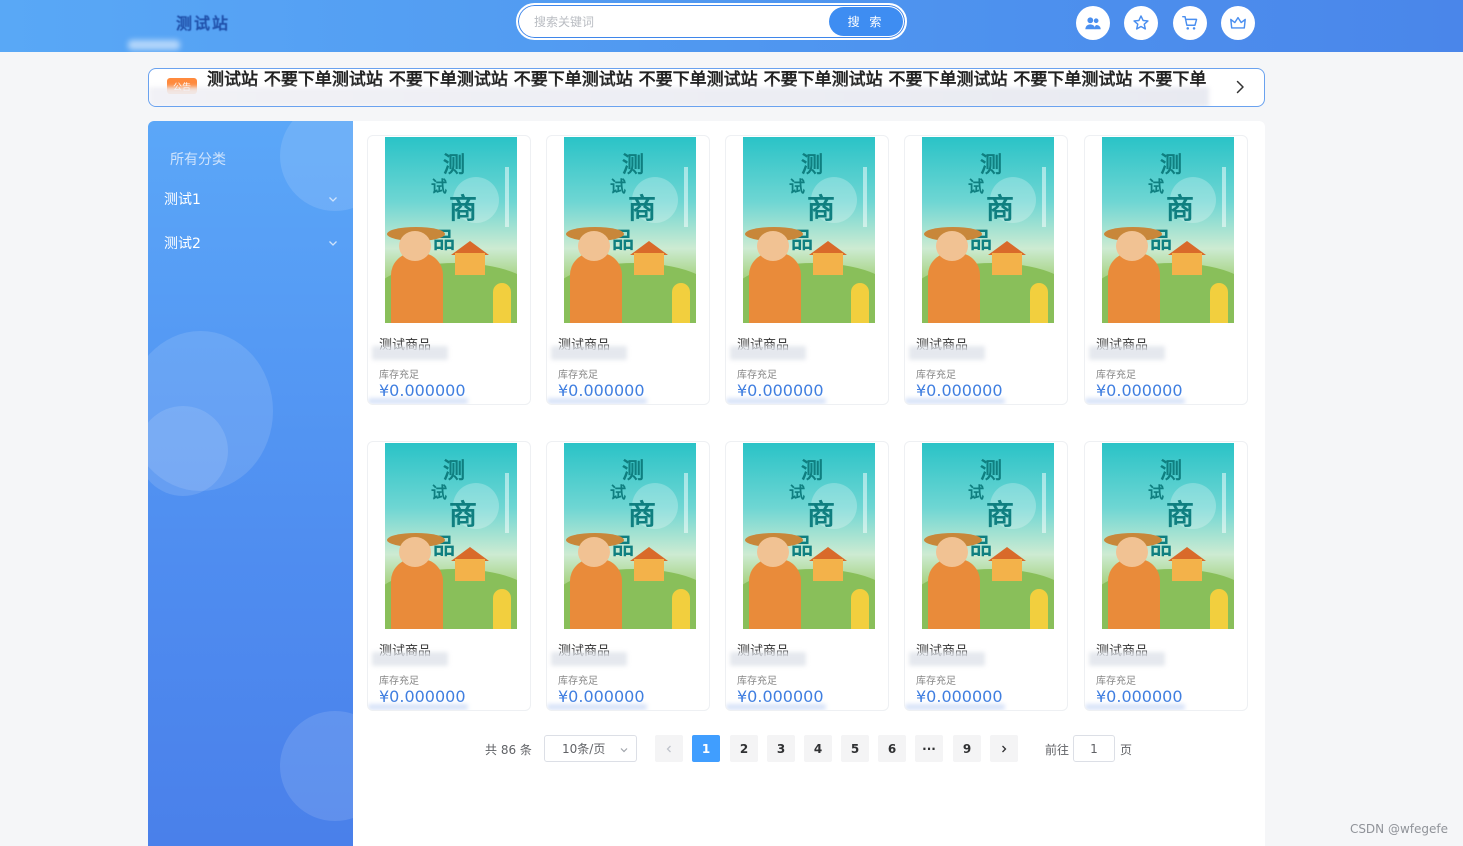 The height and width of the screenshot is (846, 1463). What do you see at coordinates (706, 748) in the screenshot?
I see `page-number-button: 1` at bounding box center [706, 748].